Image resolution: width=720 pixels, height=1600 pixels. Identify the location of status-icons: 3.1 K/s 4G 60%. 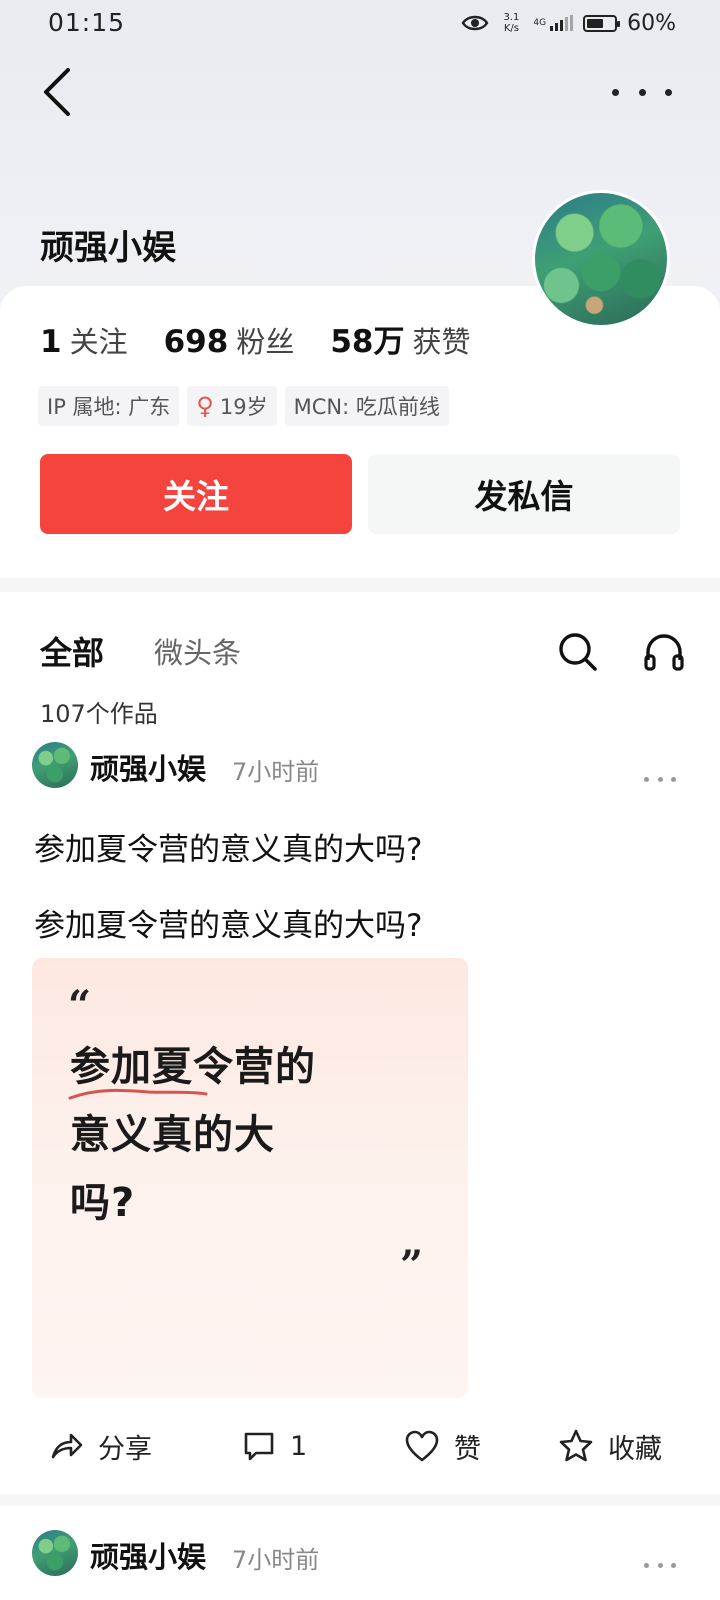
(568, 23).